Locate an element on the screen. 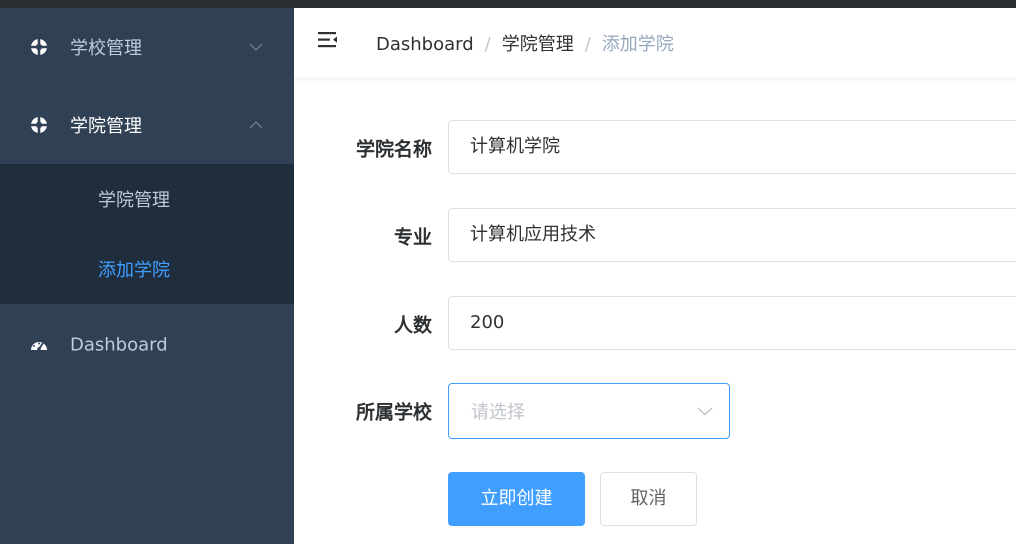  sidebar-item-add-college: 添加学院 is located at coordinates (147, 269).